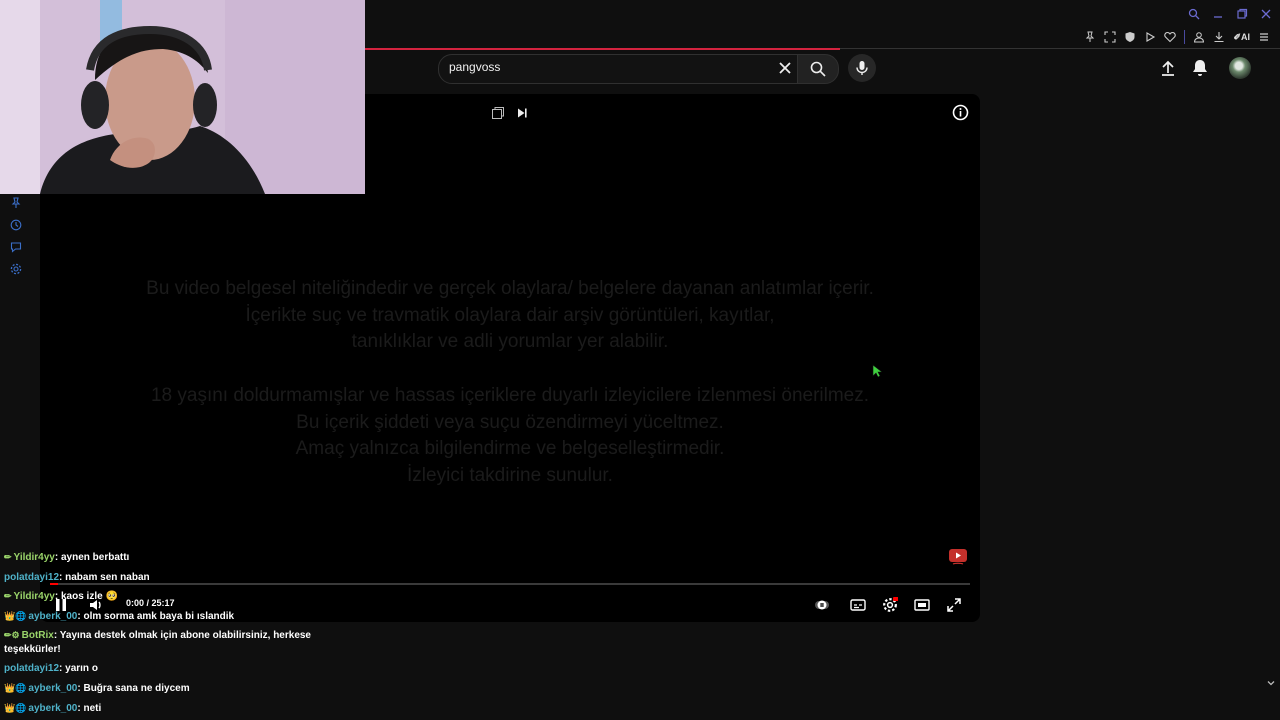 The width and height of the screenshot is (1280, 720). What do you see at coordinates (922, 605) in the screenshot?
I see `theater-mode-icon` at bounding box center [922, 605].